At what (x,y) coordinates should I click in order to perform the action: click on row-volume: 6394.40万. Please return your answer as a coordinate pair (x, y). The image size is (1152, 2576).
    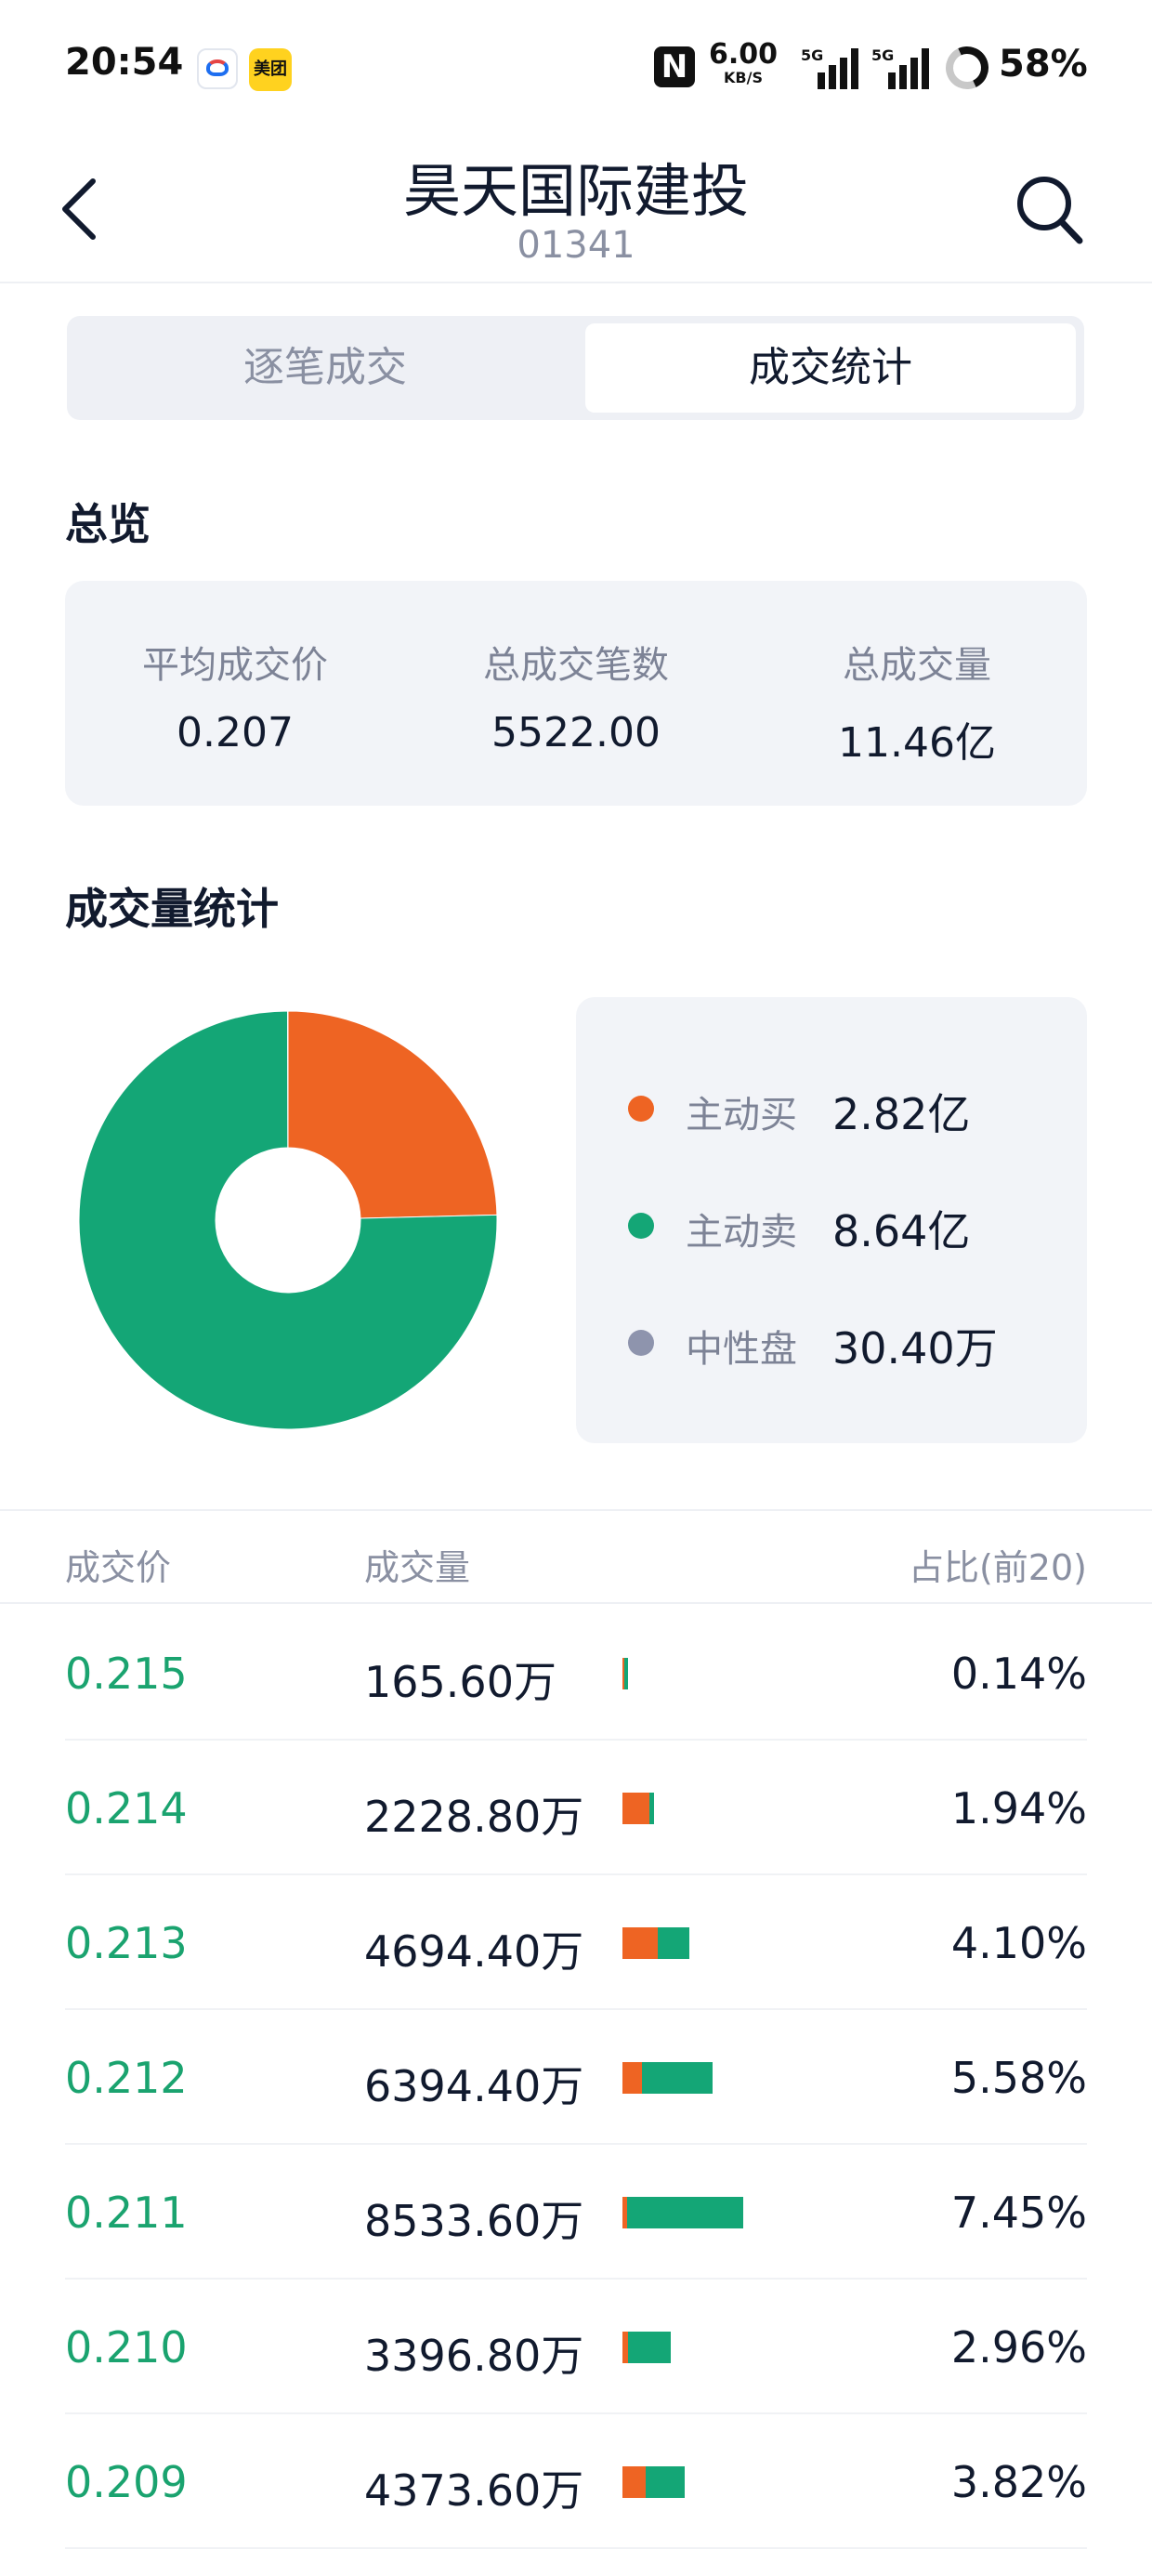
    Looking at the image, I should click on (474, 2086).